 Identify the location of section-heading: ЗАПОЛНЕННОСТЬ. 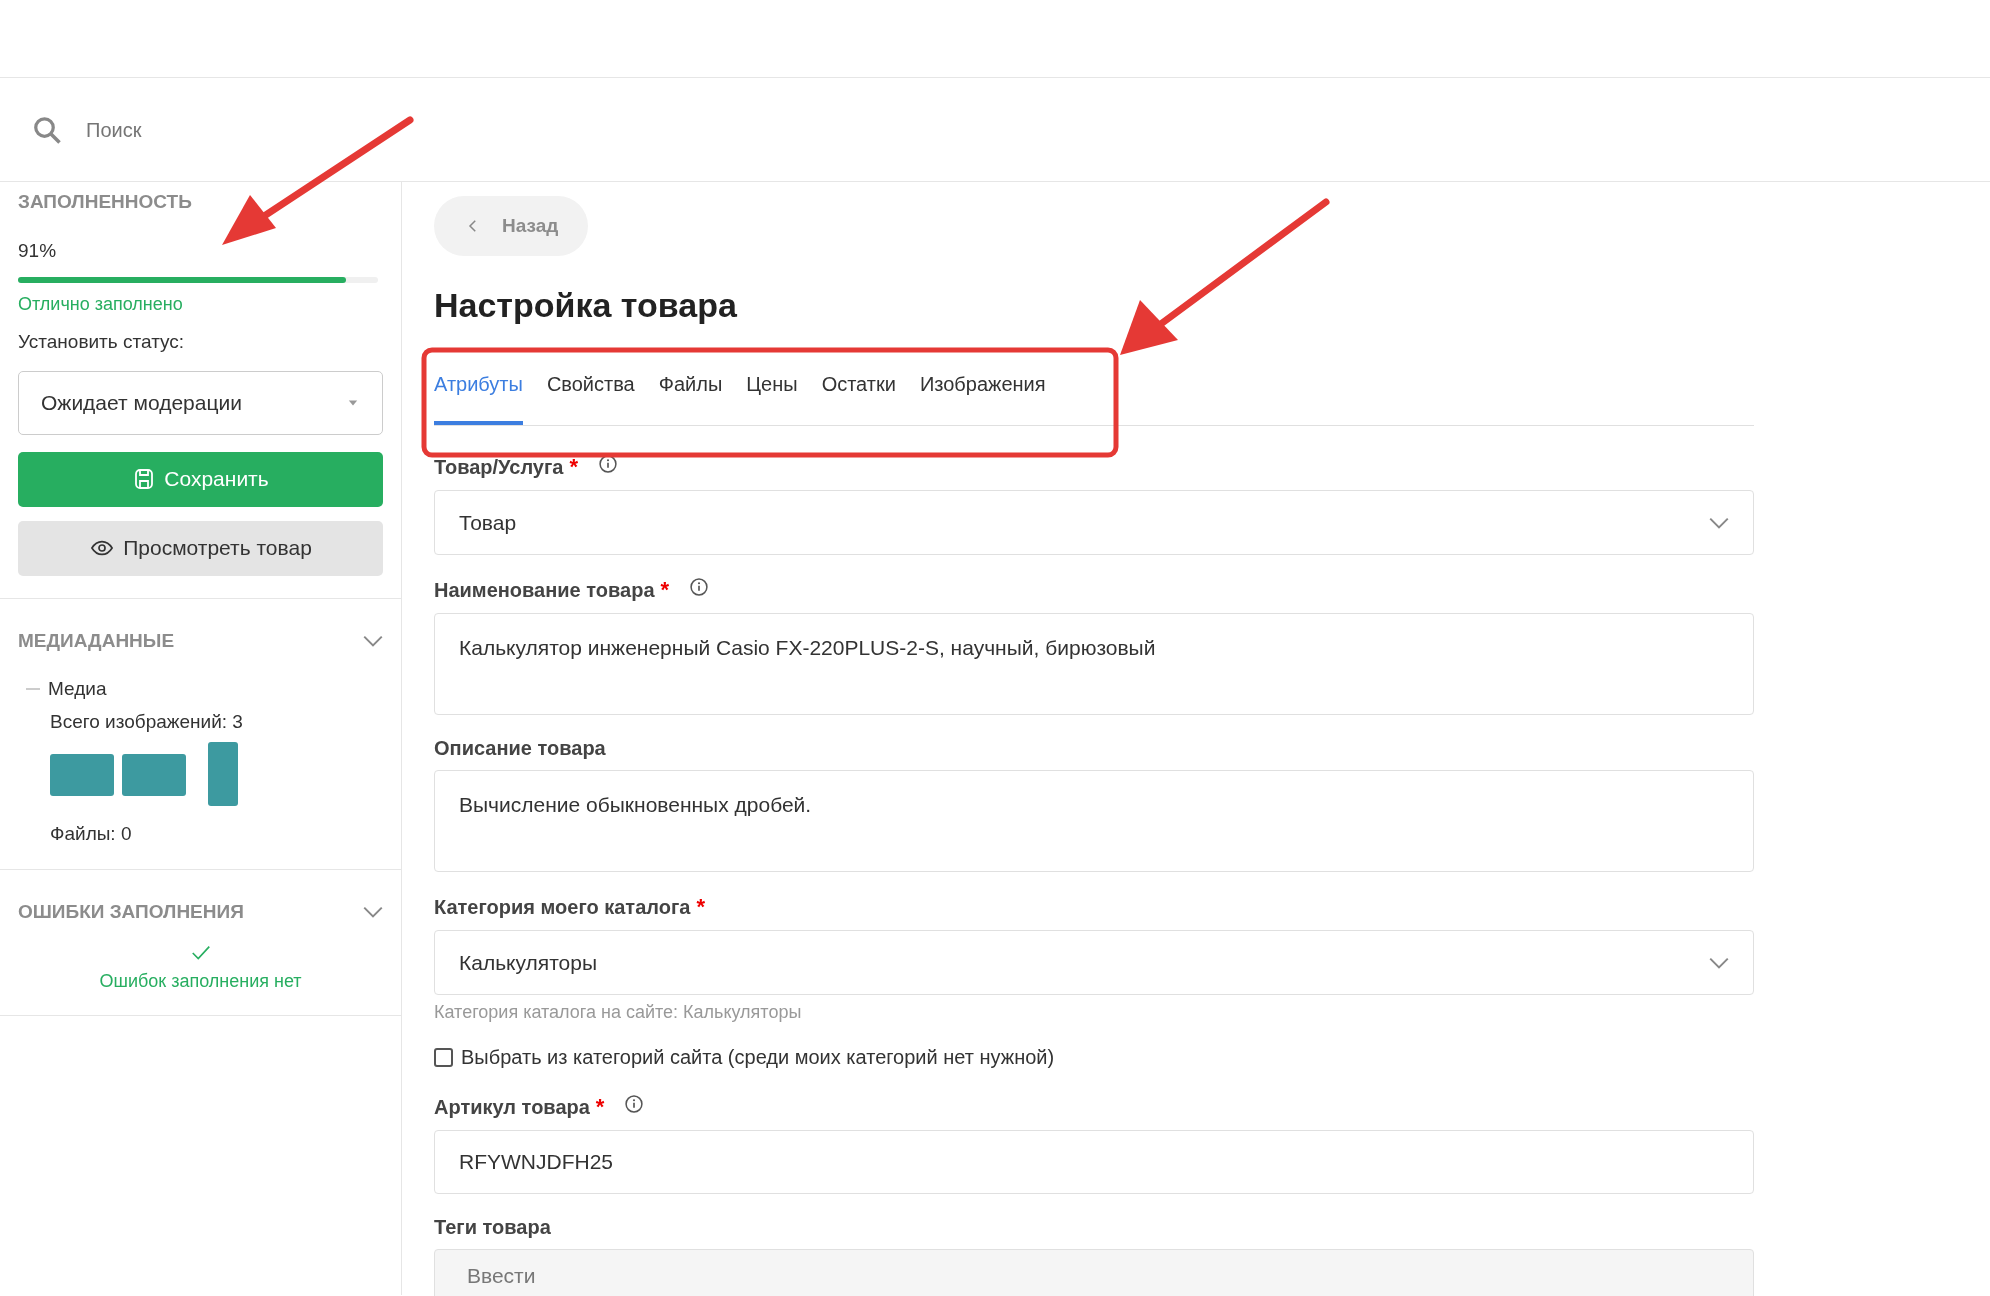
(105, 202).